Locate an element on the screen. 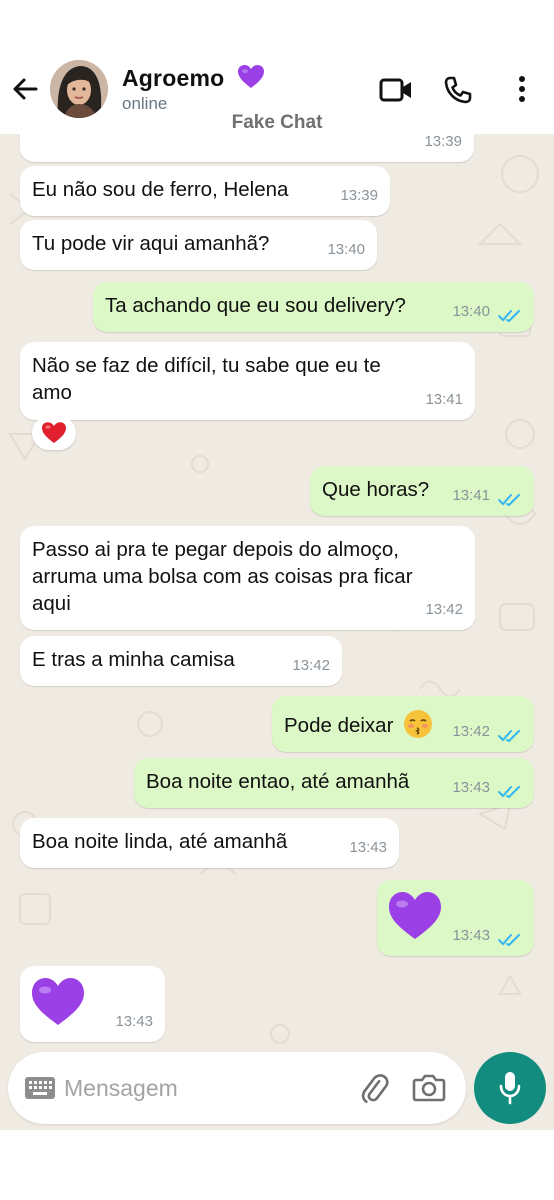 The height and width of the screenshot is (1200, 554). keyboard-icon is located at coordinates (40, 1088).